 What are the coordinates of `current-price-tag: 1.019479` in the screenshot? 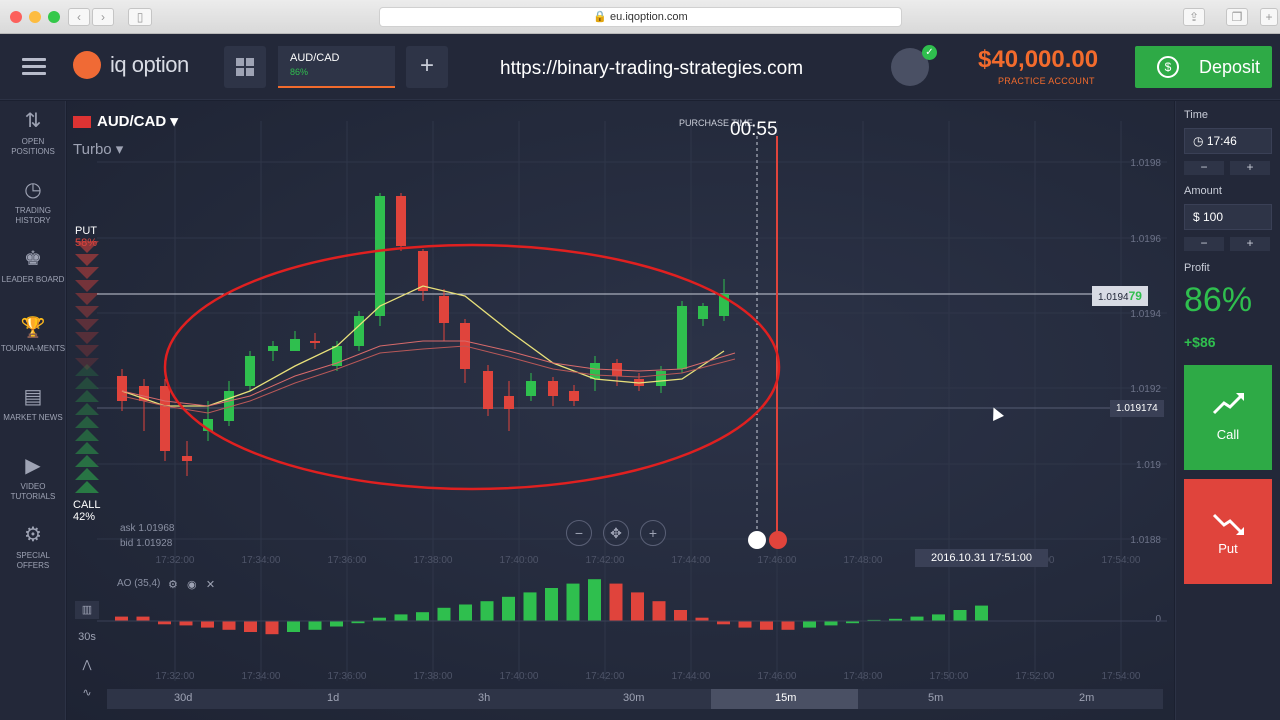 It's located at (1120, 296).